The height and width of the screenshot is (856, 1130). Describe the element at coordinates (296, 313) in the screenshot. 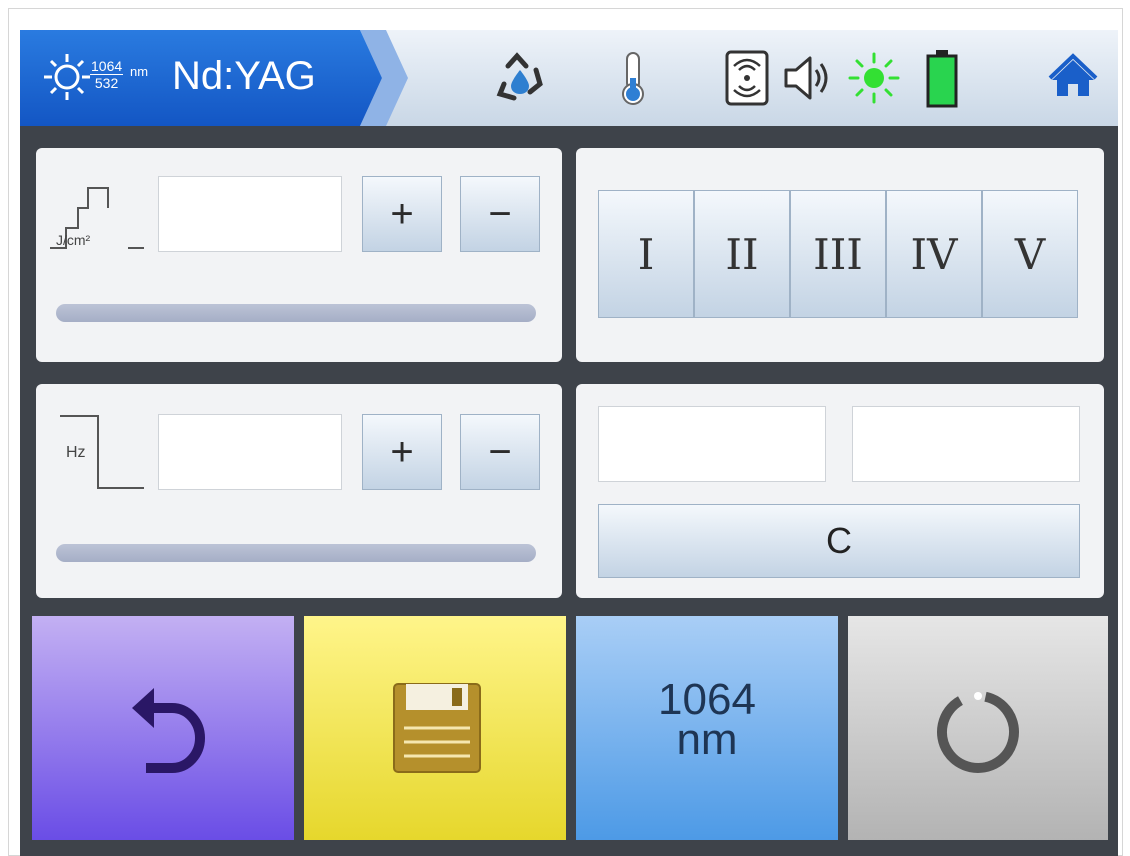

I see `energy-slider` at that location.